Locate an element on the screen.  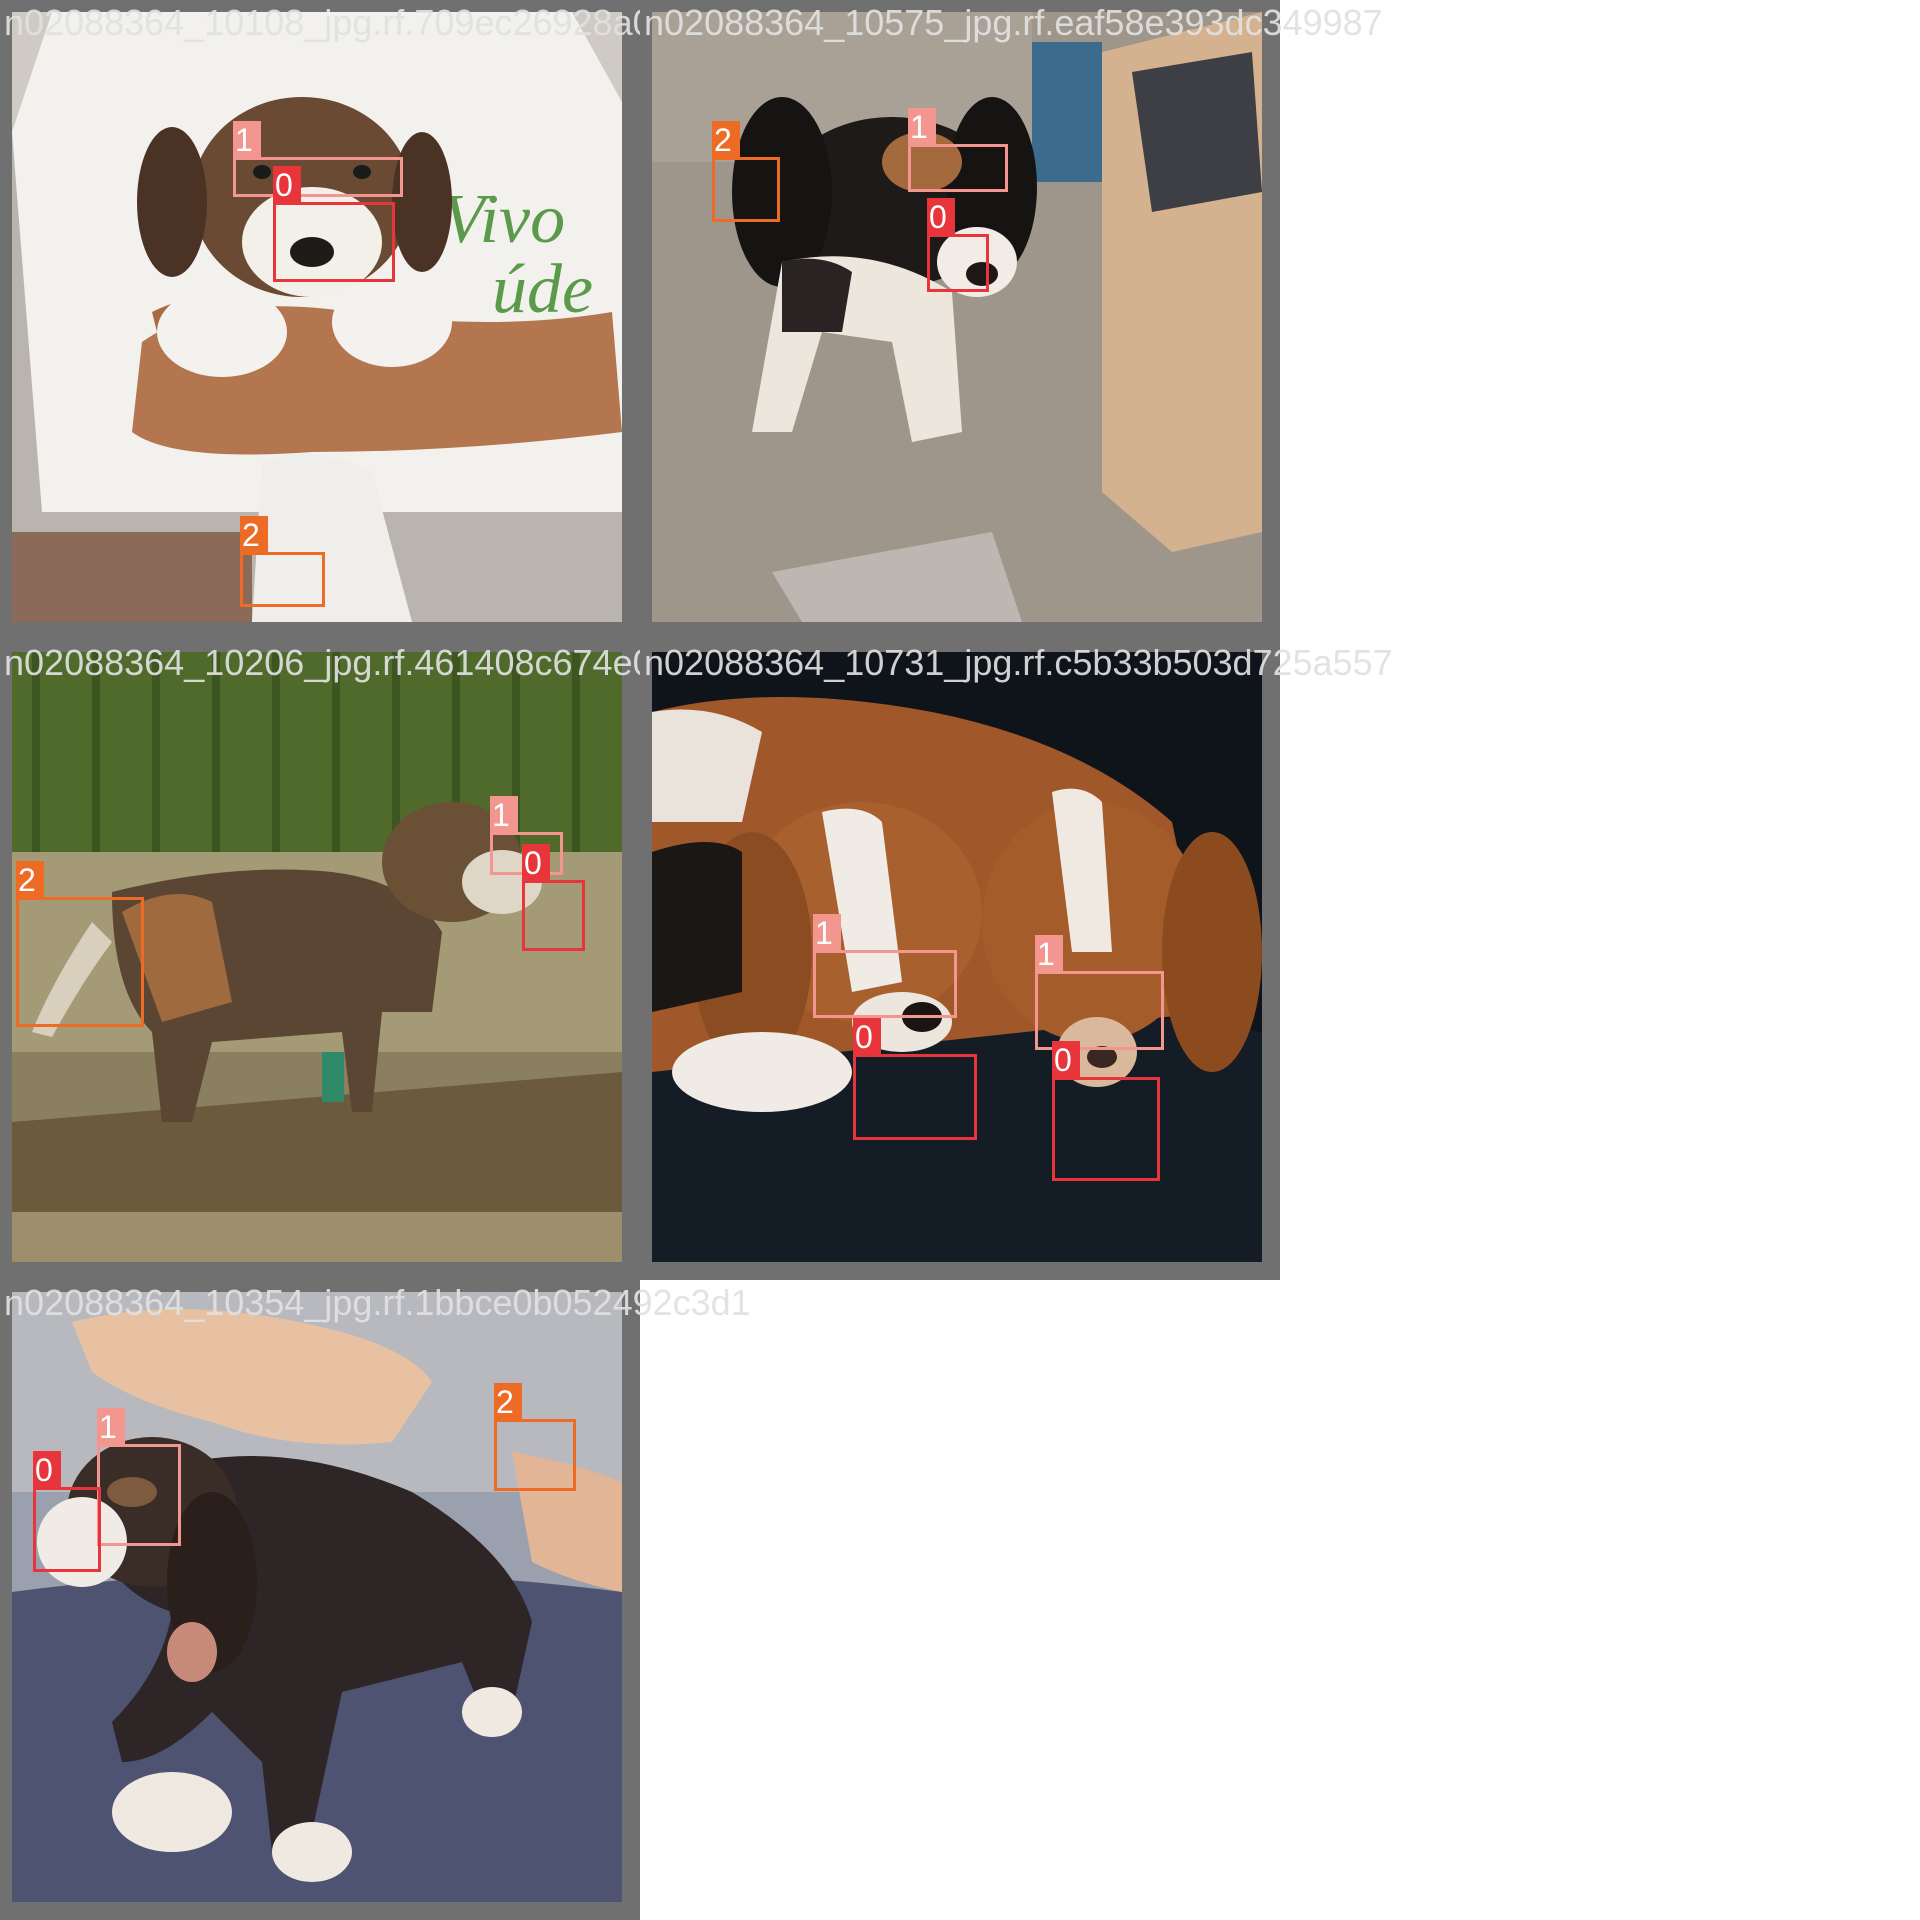
svg-text: Vivo is located at coordinates (503, 219).